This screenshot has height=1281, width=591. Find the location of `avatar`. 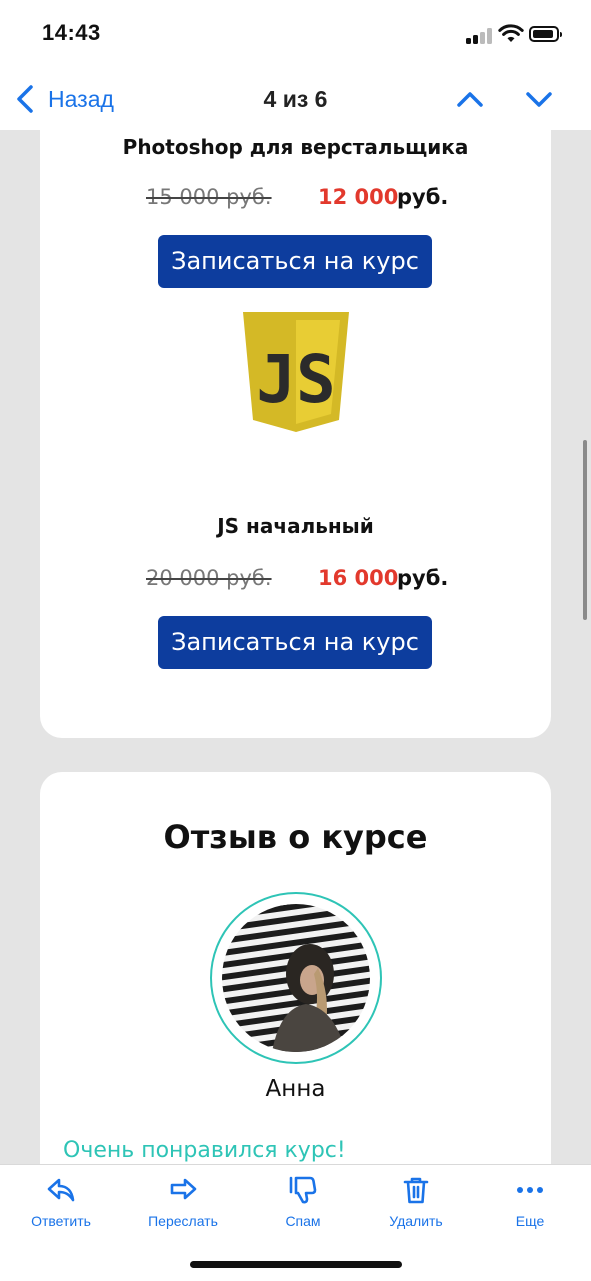

avatar is located at coordinates (296, 978).